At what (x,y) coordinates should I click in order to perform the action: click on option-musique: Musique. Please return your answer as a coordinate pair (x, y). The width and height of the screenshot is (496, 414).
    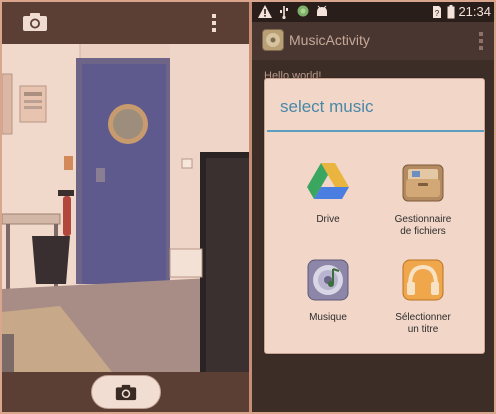
    Looking at the image, I should click on (328, 290).